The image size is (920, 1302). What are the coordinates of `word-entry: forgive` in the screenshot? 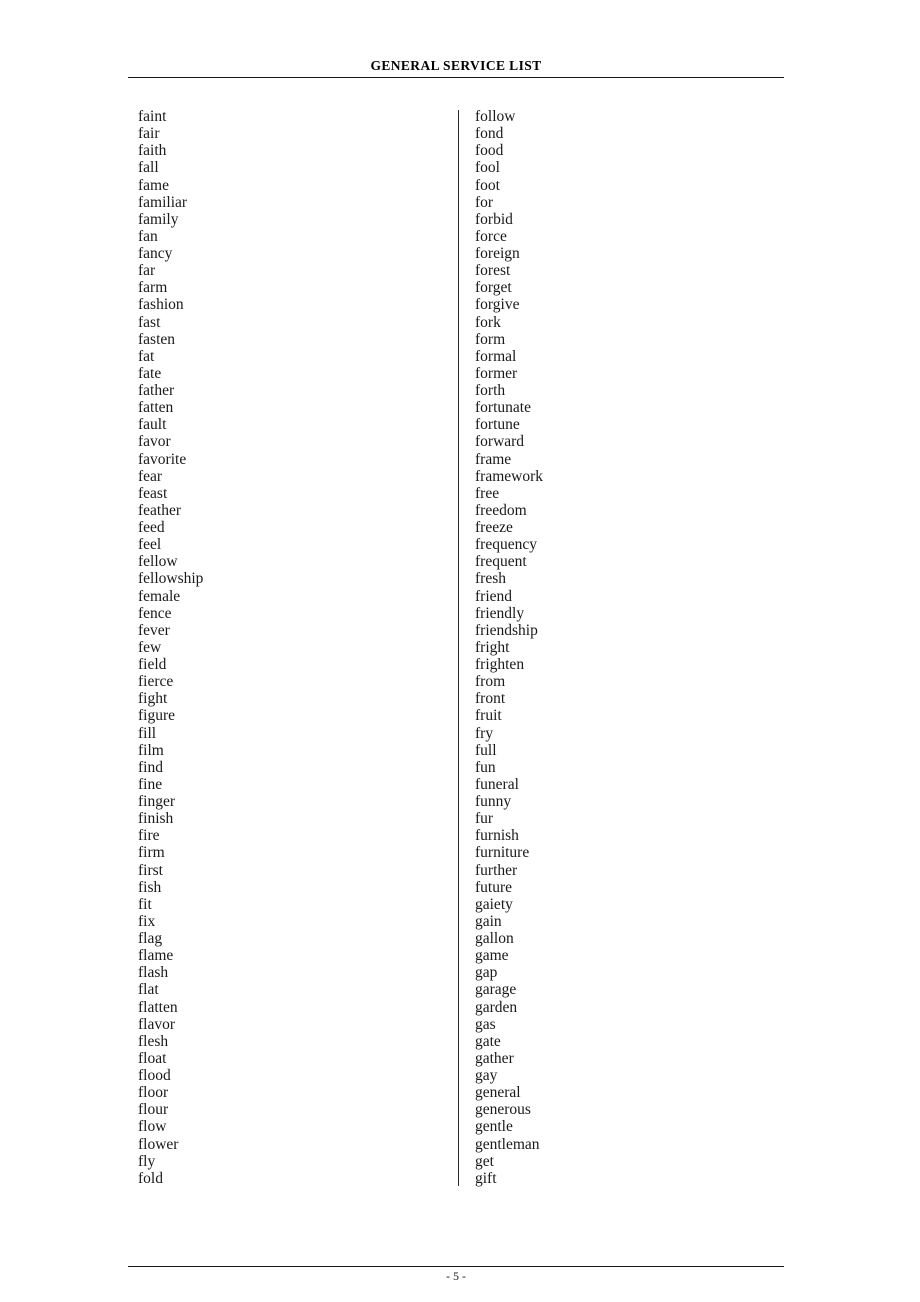 It's located at (497, 305).